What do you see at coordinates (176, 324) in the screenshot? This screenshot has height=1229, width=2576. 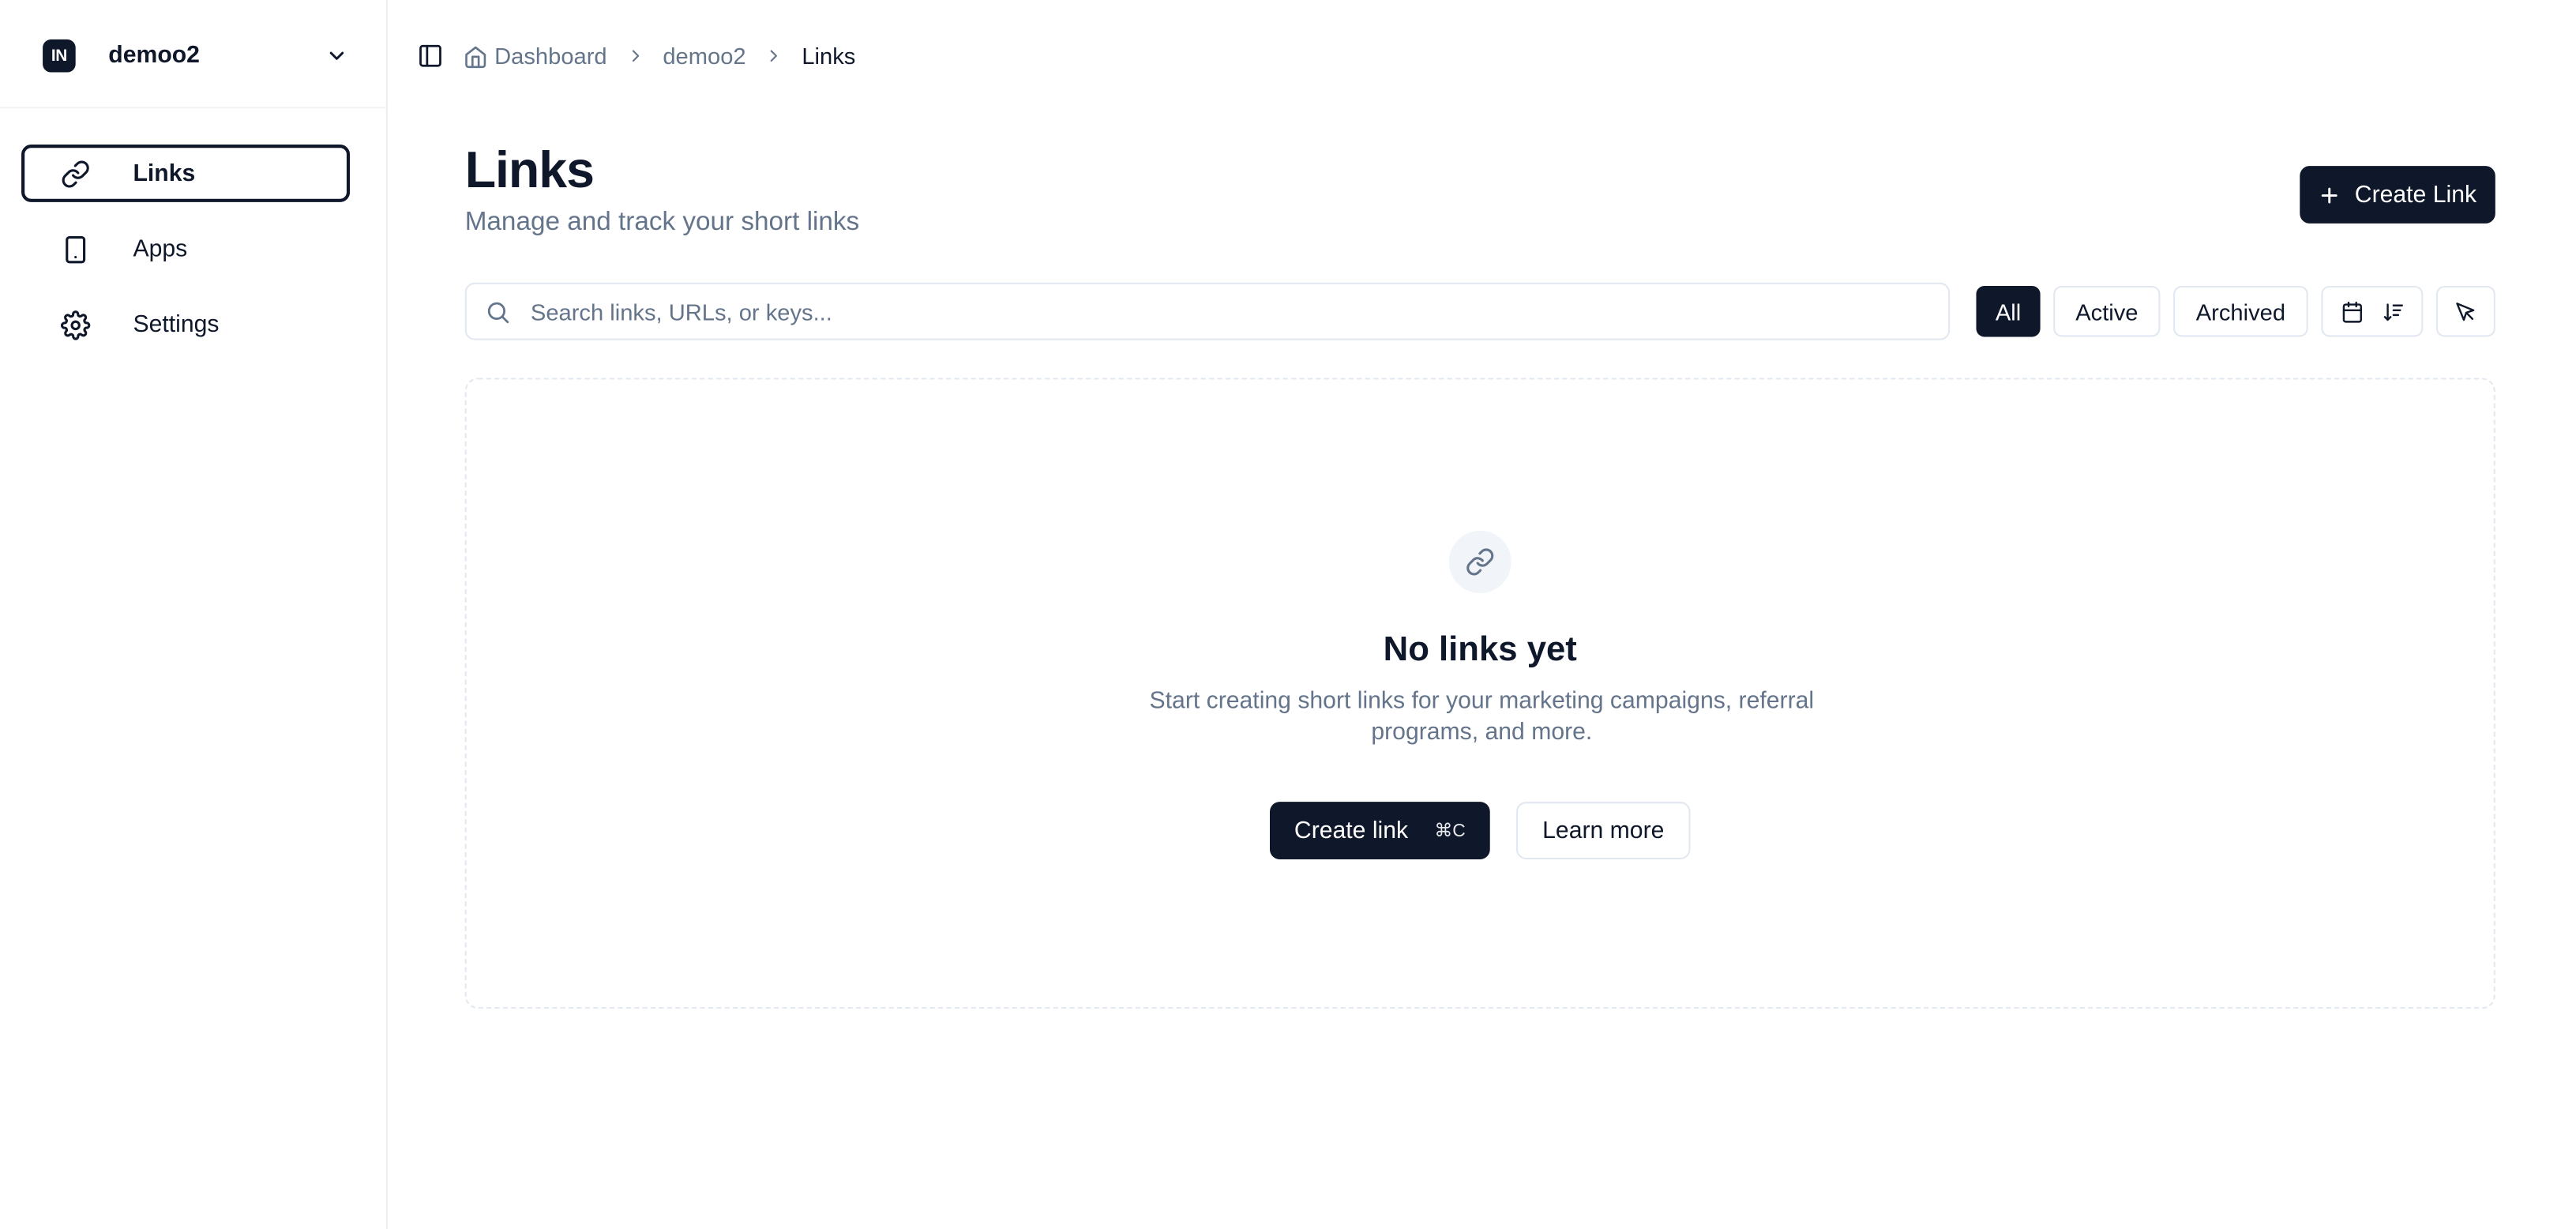 I see `sidebar-item-label: Settings` at bounding box center [176, 324].